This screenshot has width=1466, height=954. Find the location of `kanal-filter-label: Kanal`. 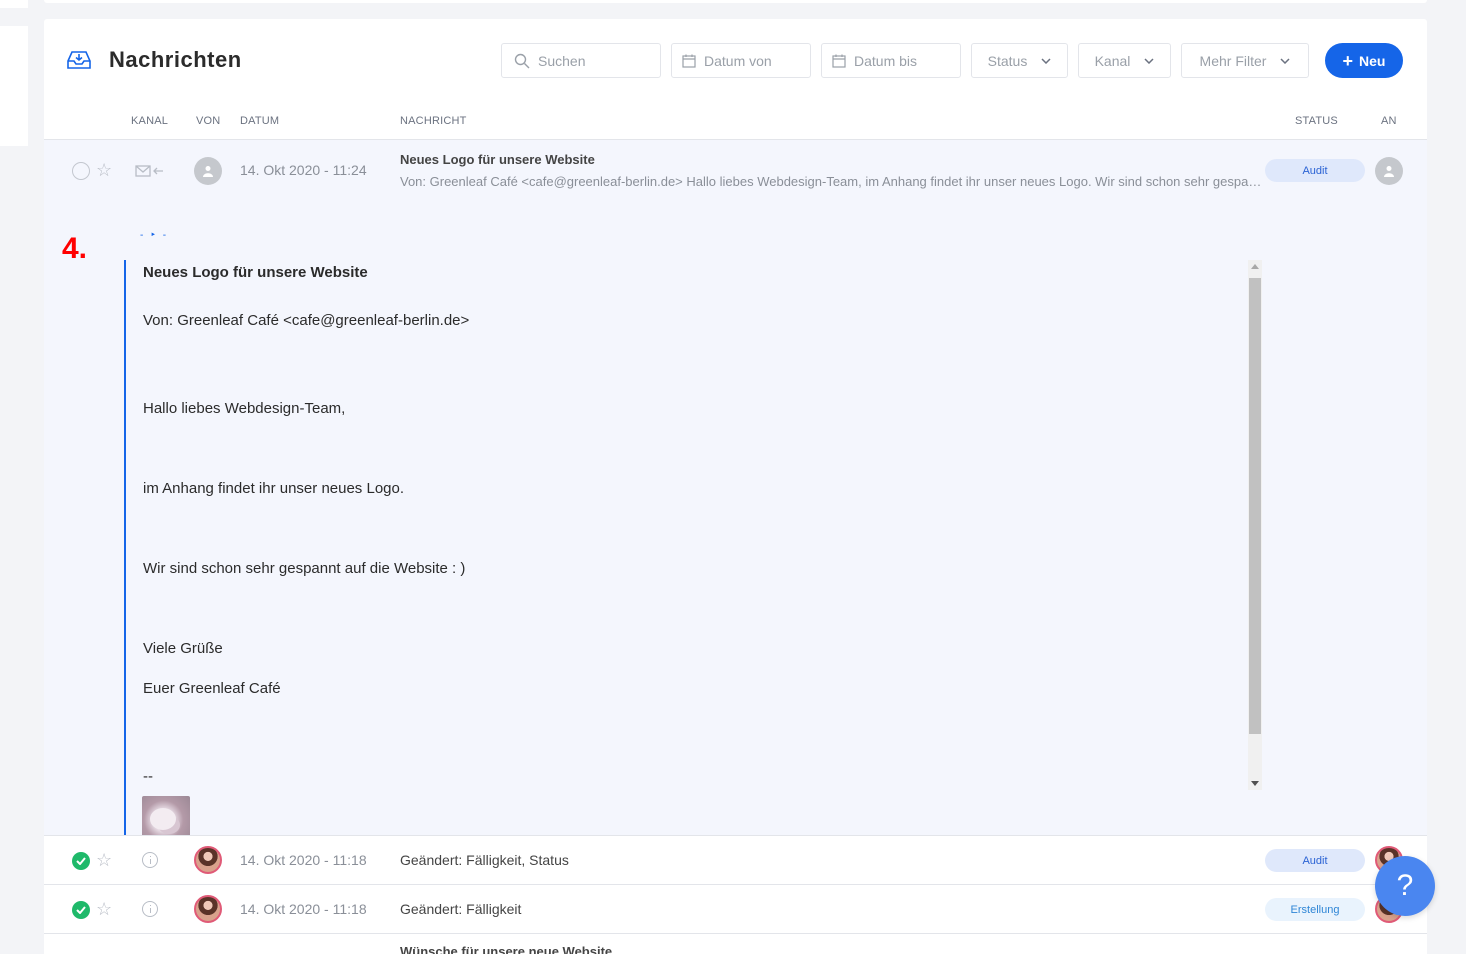

kanal-filter-label: Kanal is located at coordinates (1112, 60).